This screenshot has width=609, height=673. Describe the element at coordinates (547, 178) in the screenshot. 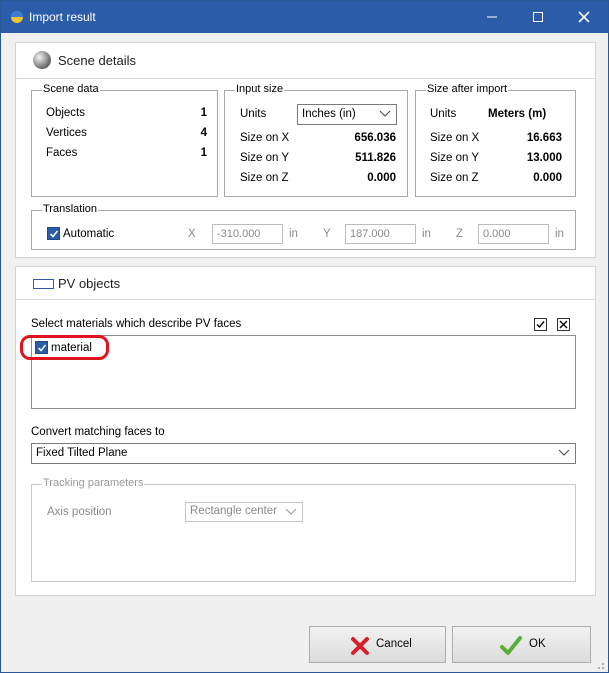

I see `output-size-z-value: 0.000` at that location.